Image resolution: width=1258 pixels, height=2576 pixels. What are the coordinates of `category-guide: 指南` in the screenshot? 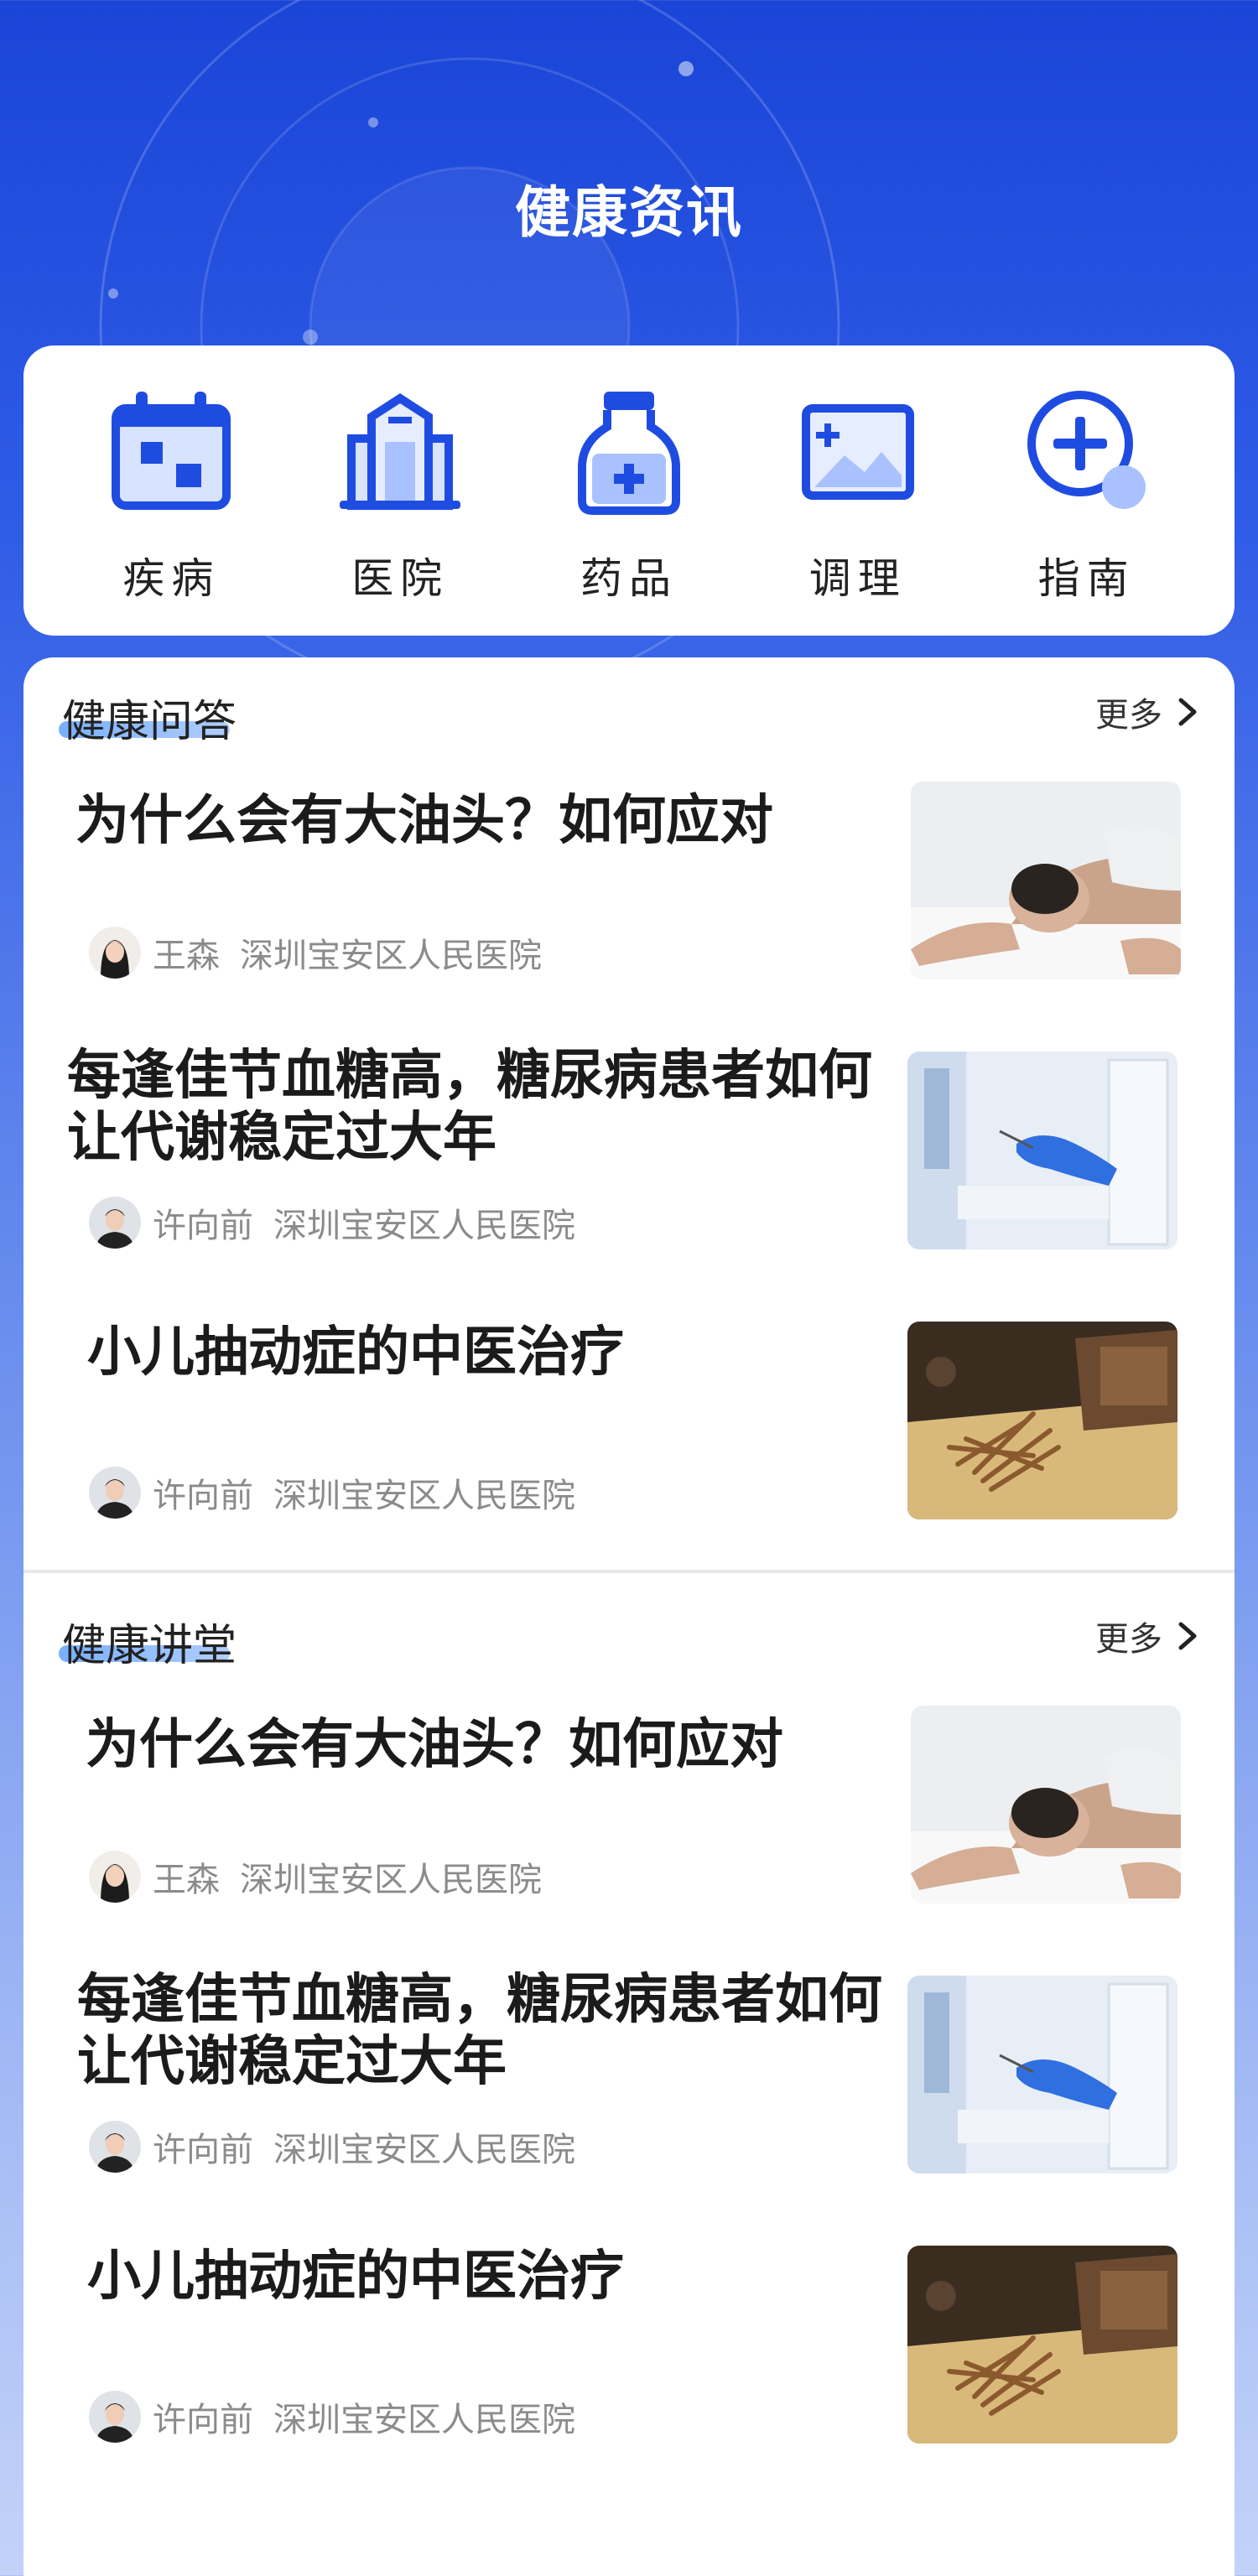 It's located at (1087, 492).